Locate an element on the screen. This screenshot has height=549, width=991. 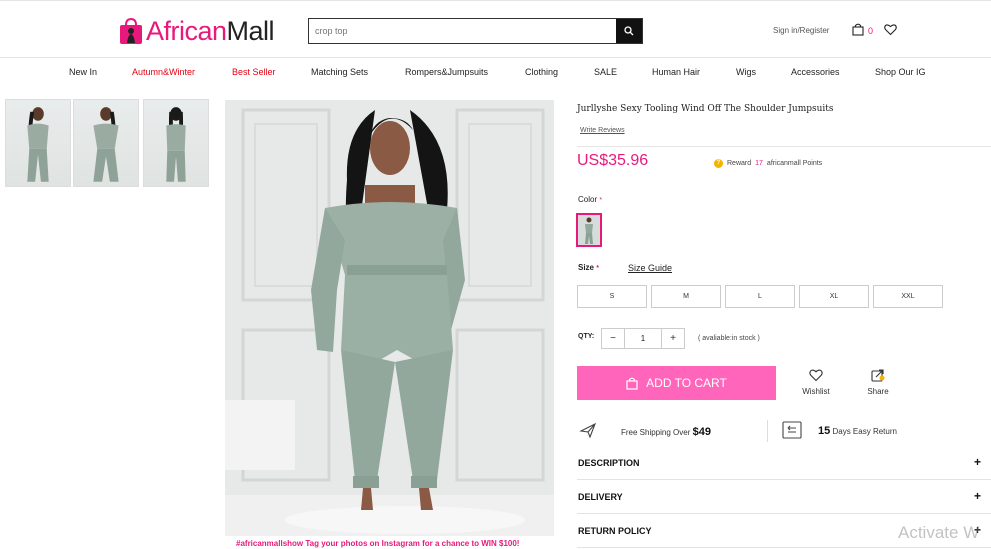
nav-item-wigs: Wigs is located at coordinates (746, 72).